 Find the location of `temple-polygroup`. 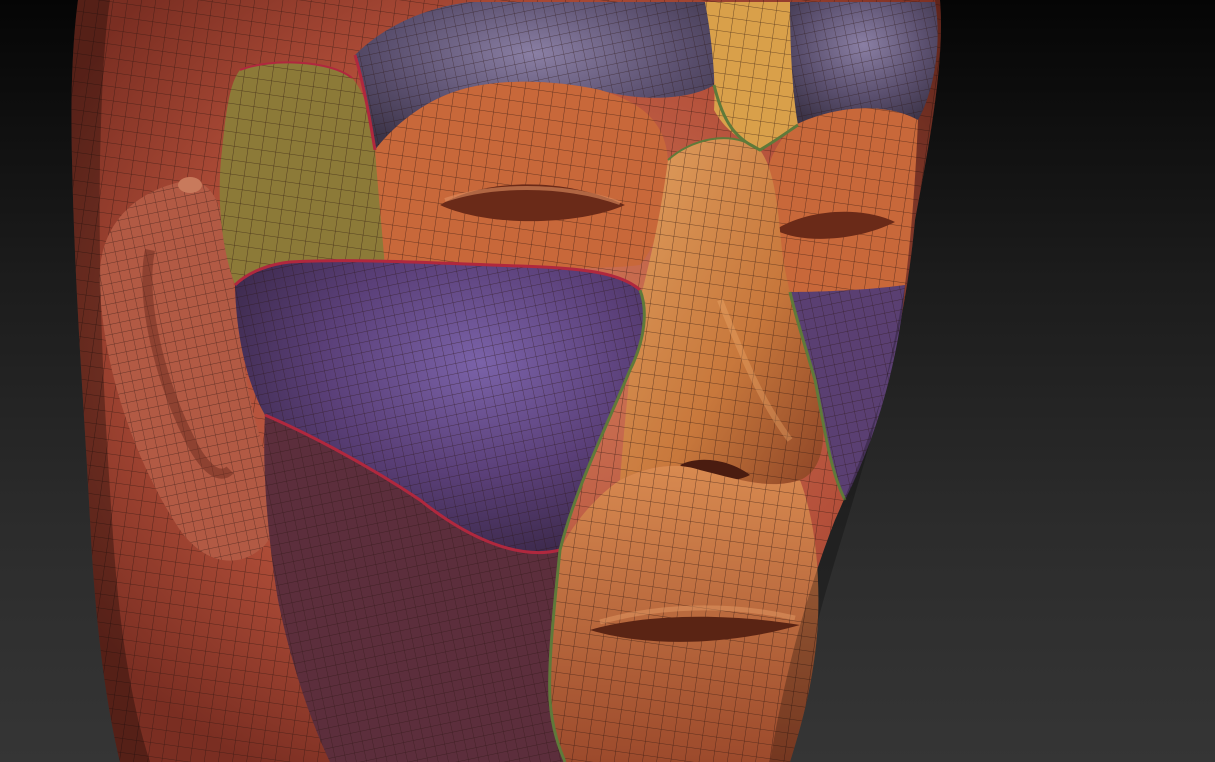

temple-polygroup is located at coordinates (304, 173).